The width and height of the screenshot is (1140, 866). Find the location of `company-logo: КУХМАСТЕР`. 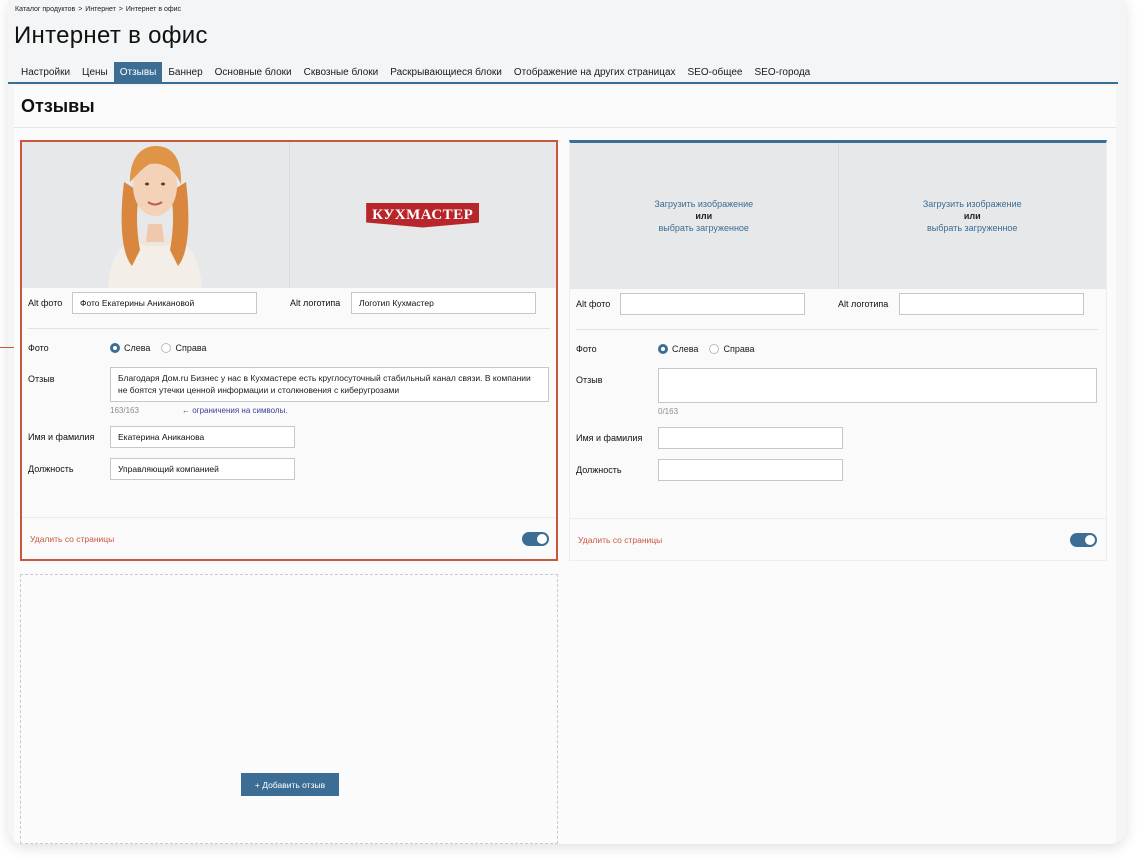

company-logo: КУХМАСТЕР is located at coordinates (423, 215).